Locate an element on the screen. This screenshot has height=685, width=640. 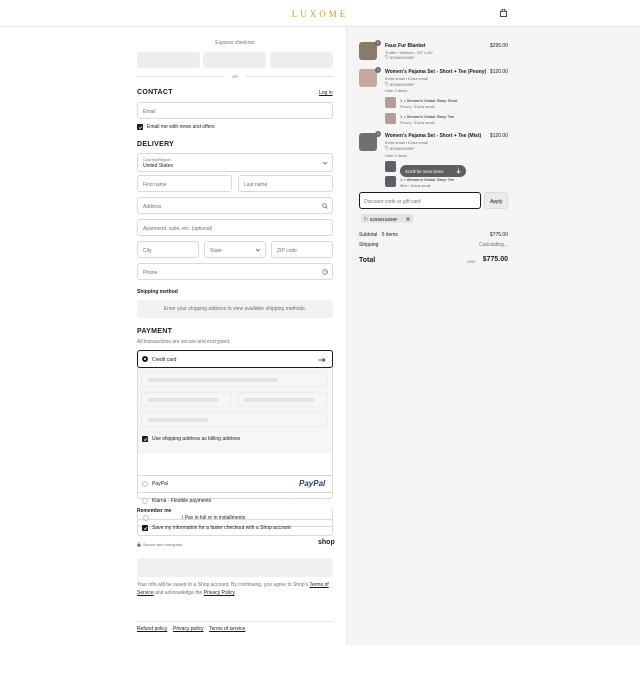
state-placeholder: State is located at coordinates (216, 251).